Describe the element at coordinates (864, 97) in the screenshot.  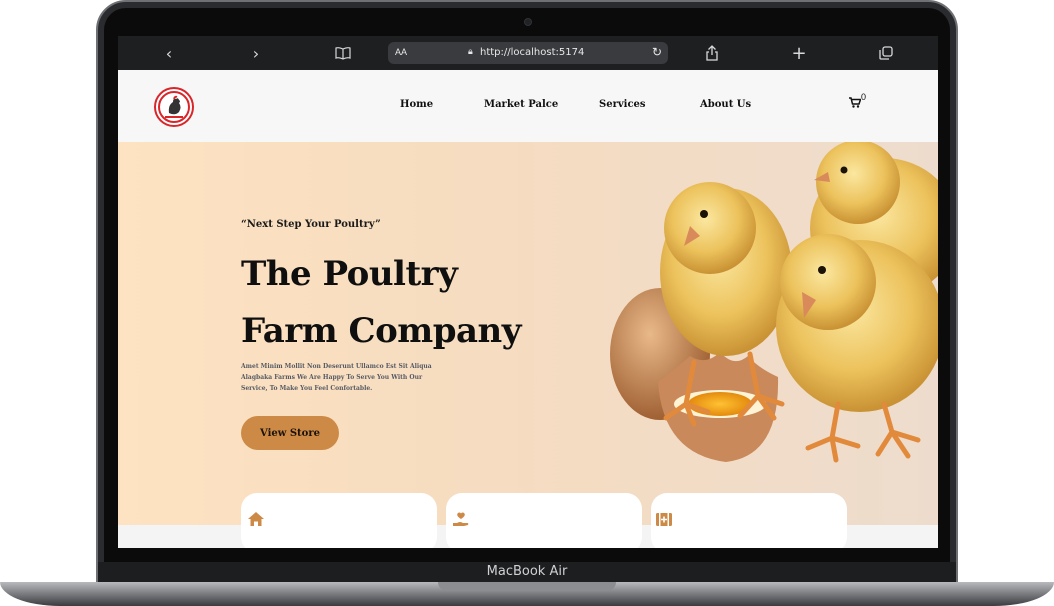
I see `cart-count-badge: 0` at that location.